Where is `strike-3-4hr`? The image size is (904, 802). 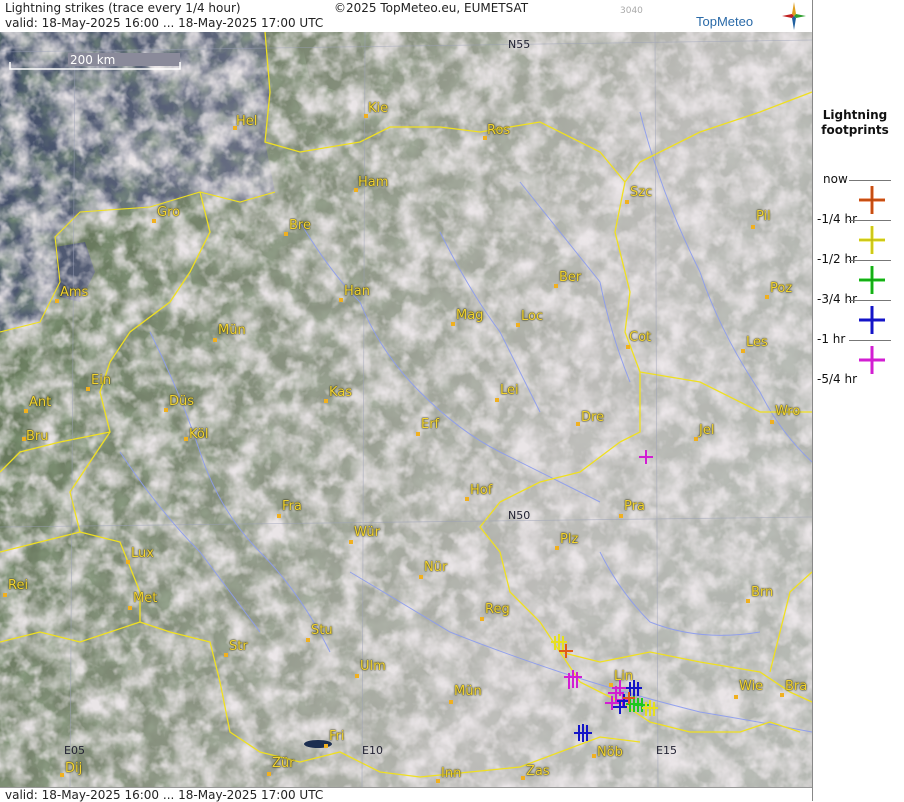
strike-3-4hr is located at coordinates (608, 711).